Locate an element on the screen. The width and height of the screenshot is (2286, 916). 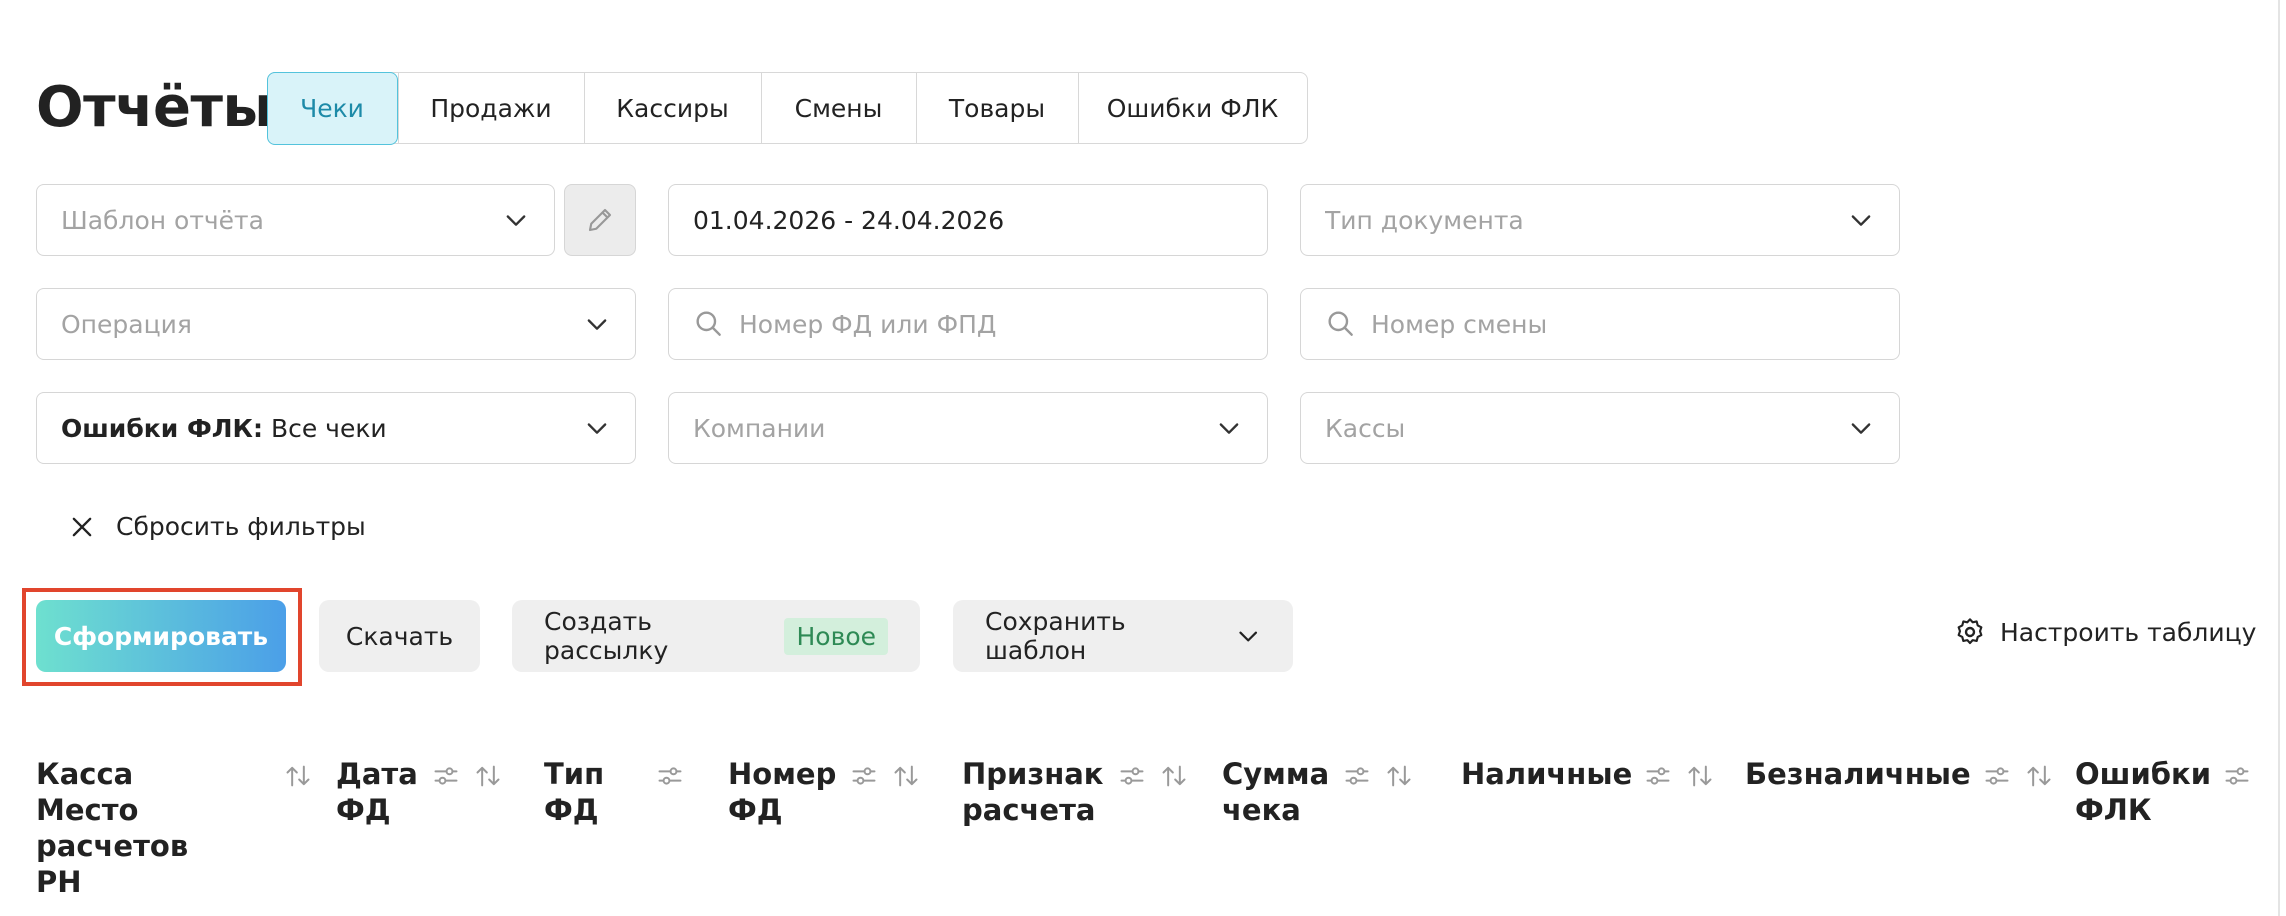
column-header-payment-sign: Признак расчета is located at coordinates (1075, 792).